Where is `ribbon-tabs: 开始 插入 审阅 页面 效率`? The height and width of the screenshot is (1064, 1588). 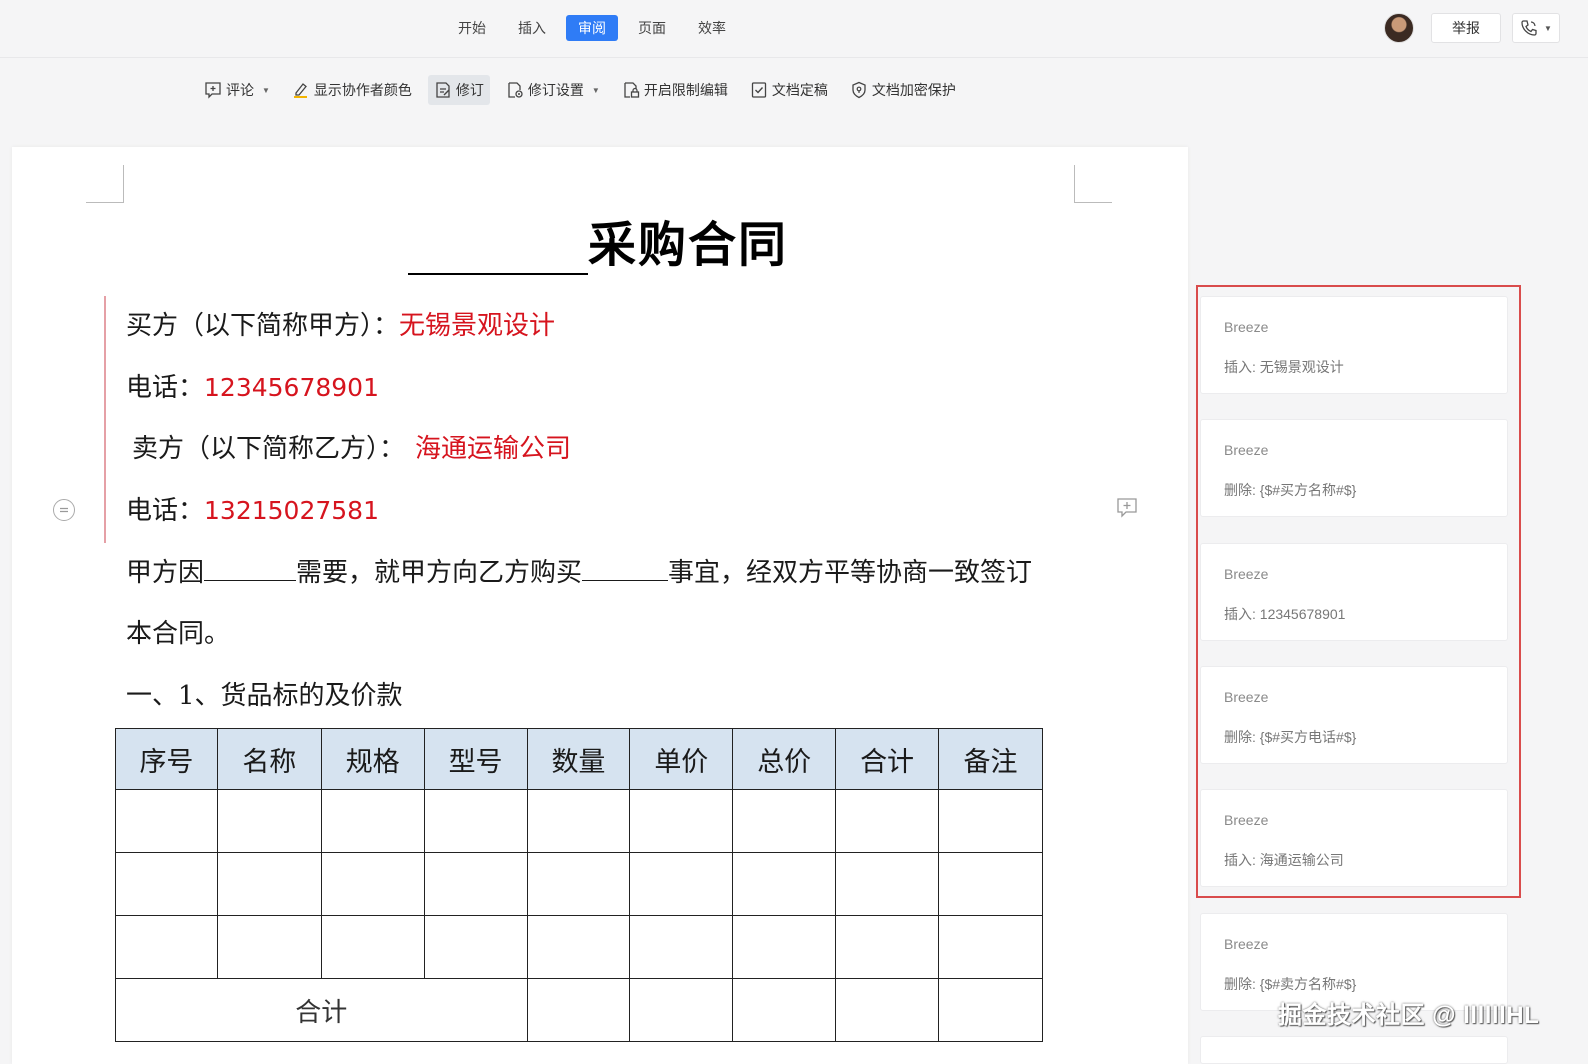
ribbon-tabs: 开始 插入 审阅 页面 效率 is located at coordinates (596, 28).